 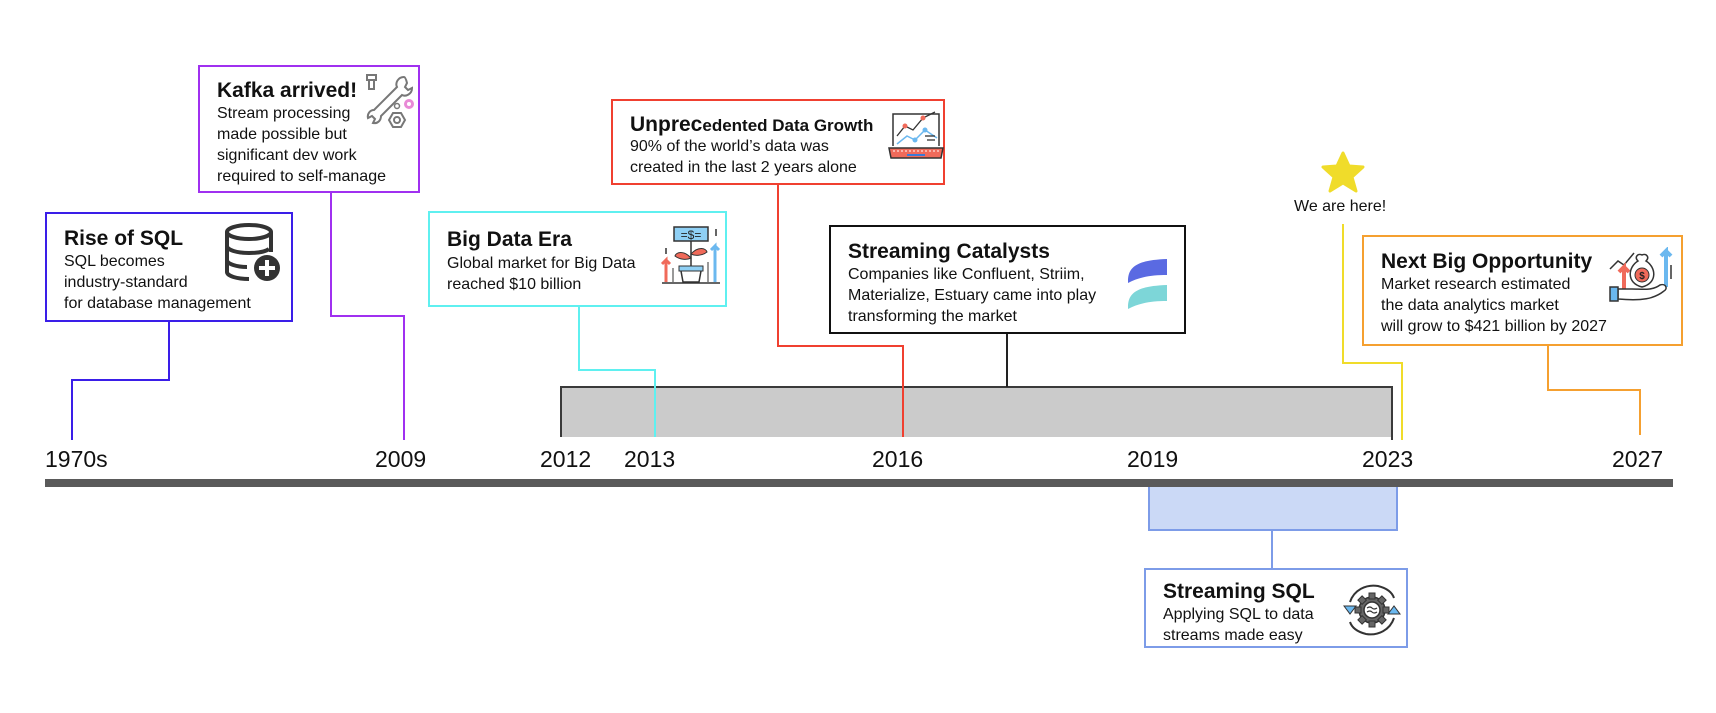 I want to click on money-plant-growth-icon: =$=, so click(x=690, y=255).